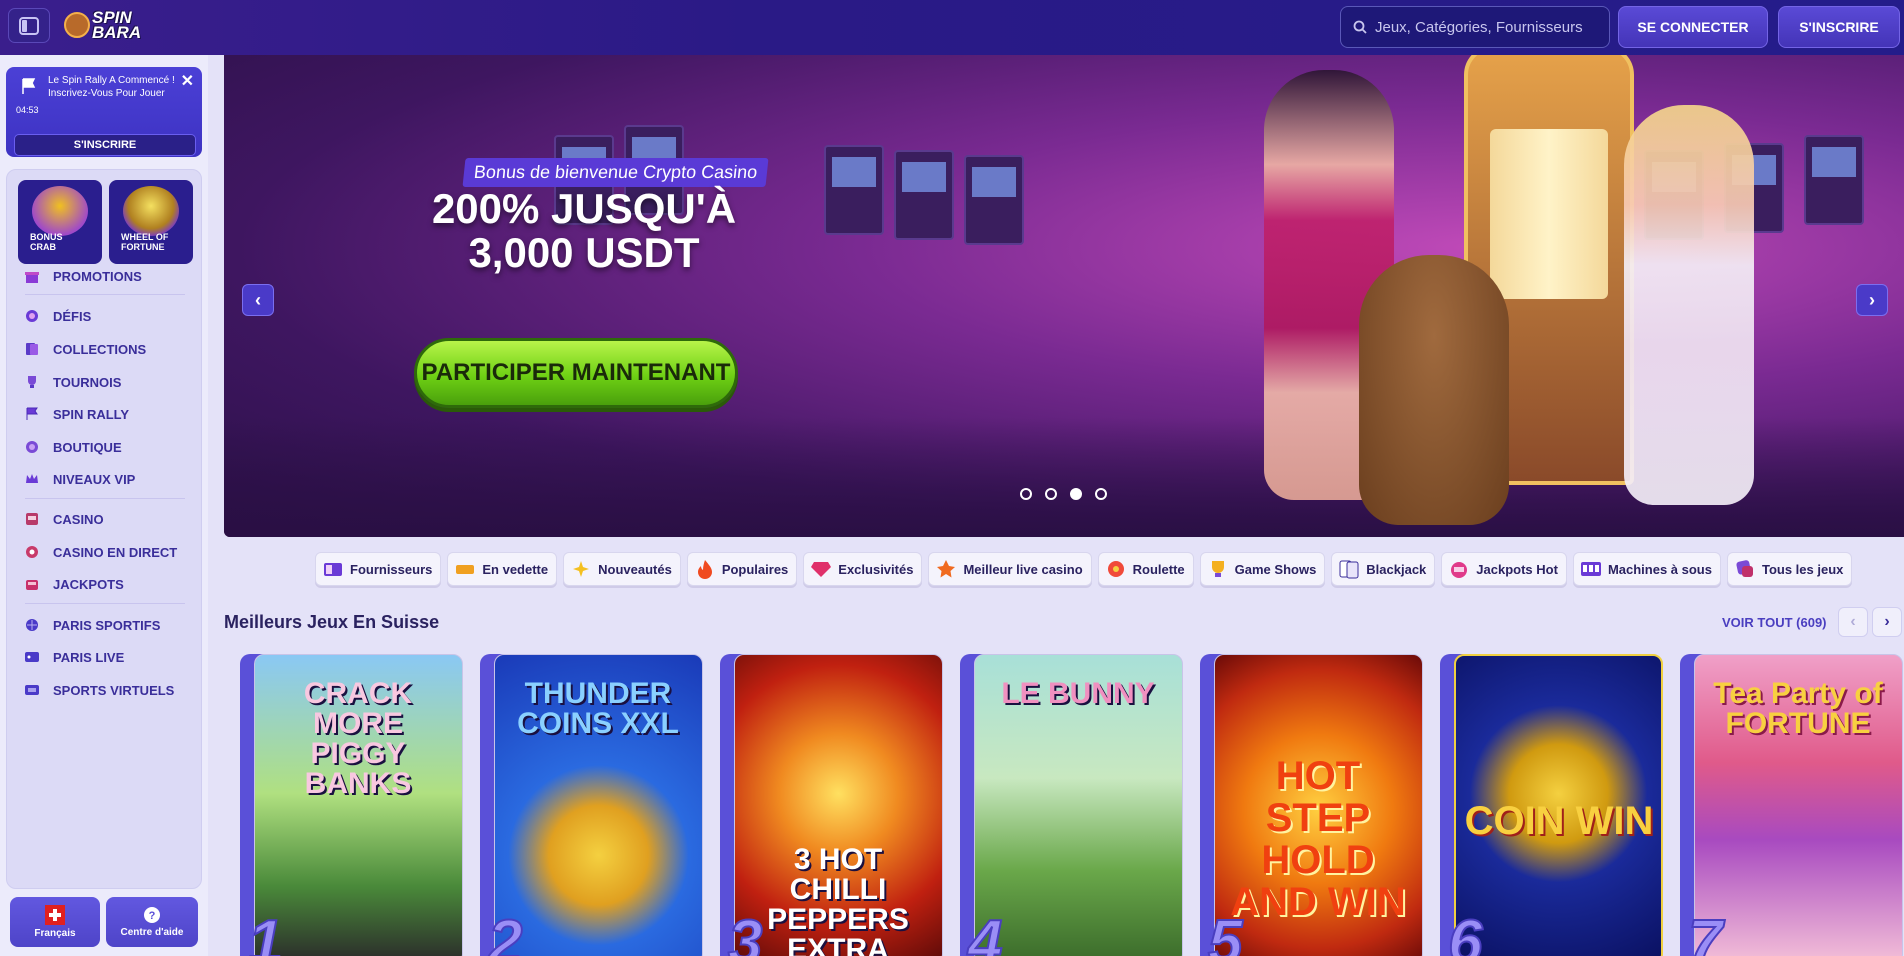 Image resolution: width=1904 pixels, height=956 pixels. I want to click on sidebar-item-casino: CASINO, so click(63, 519).